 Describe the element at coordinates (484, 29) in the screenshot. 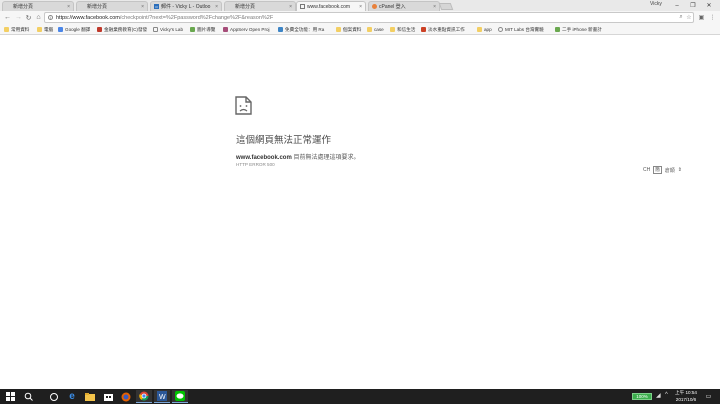

I see `bookmark-item: app` at that location.